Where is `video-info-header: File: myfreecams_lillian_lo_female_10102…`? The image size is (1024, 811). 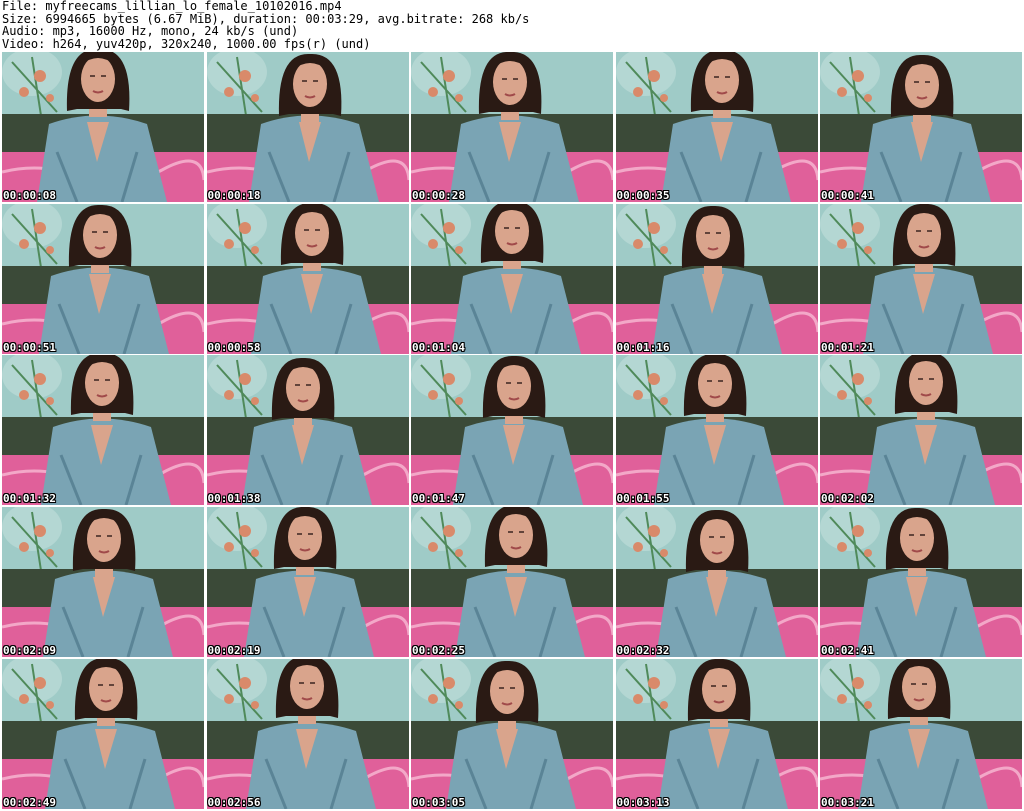
video-info-header: File: myfreecams_lillian_lo_female_10102… is located at coordinates (512, 26).